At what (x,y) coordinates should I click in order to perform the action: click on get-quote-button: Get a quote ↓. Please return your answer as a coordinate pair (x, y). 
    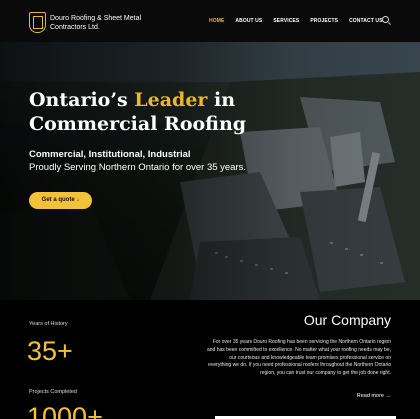
    Looking at the image, I should click on (60, 200).